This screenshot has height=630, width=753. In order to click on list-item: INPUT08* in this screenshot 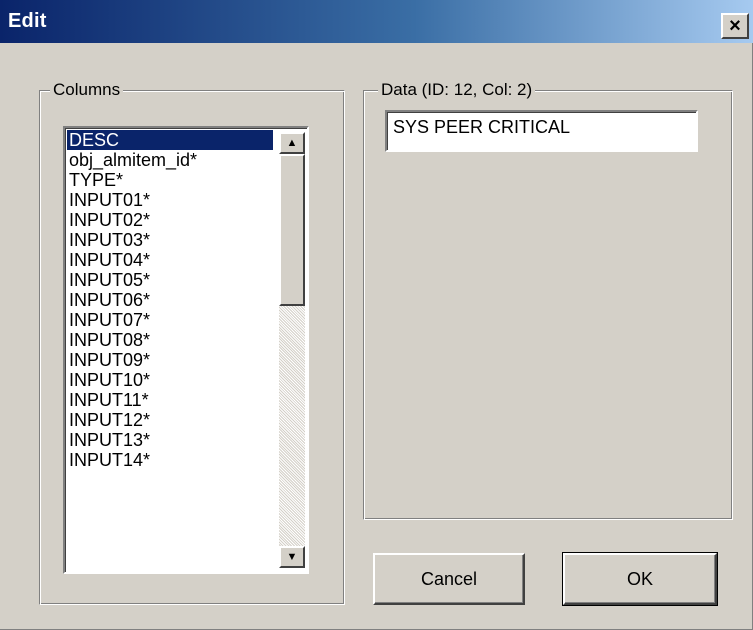, I will do `click(170, 340)`.